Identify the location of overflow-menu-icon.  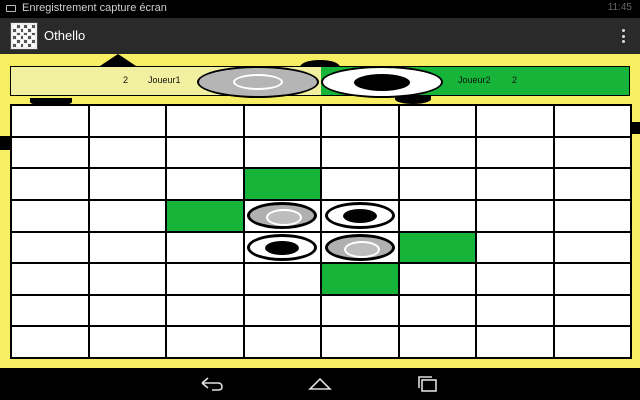
(623, 36).